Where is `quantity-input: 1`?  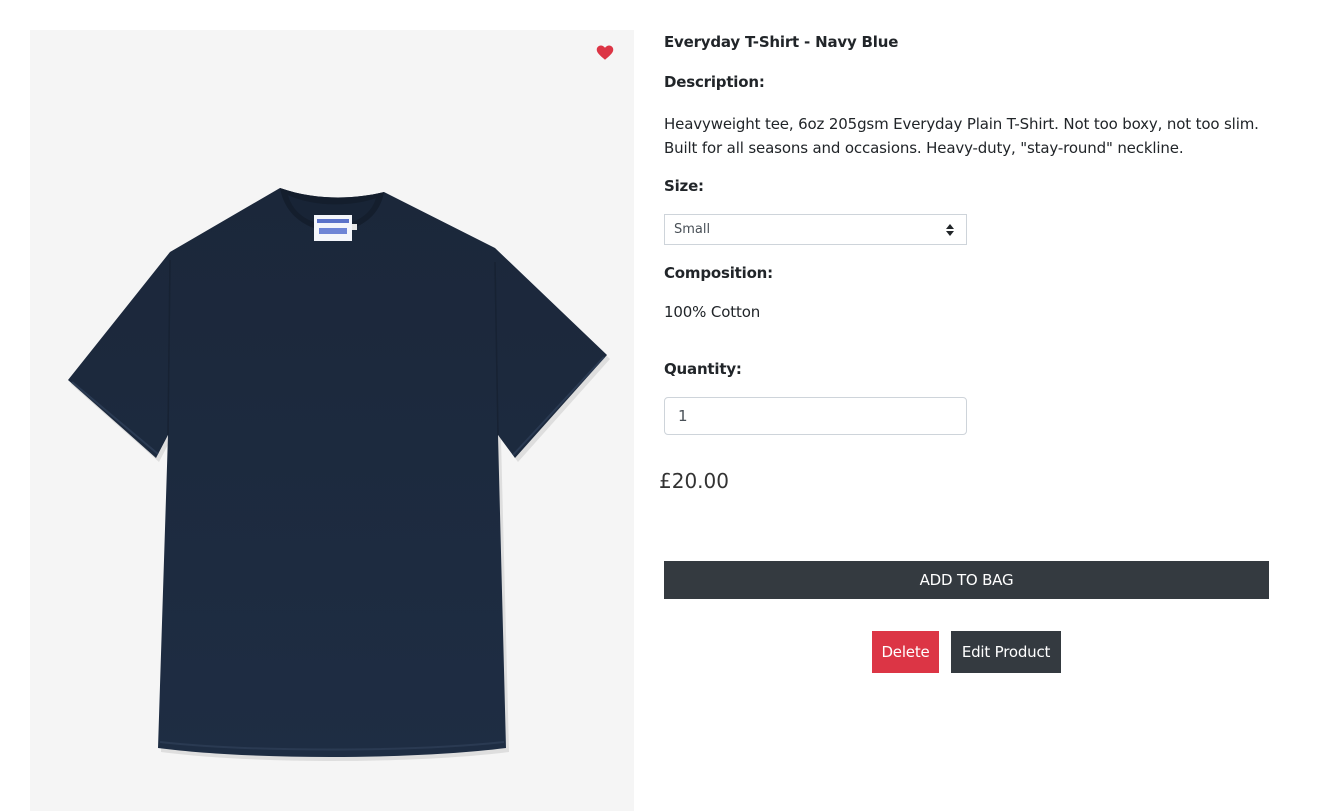 quantity-input: 1 is located at coordinates (815, 416).